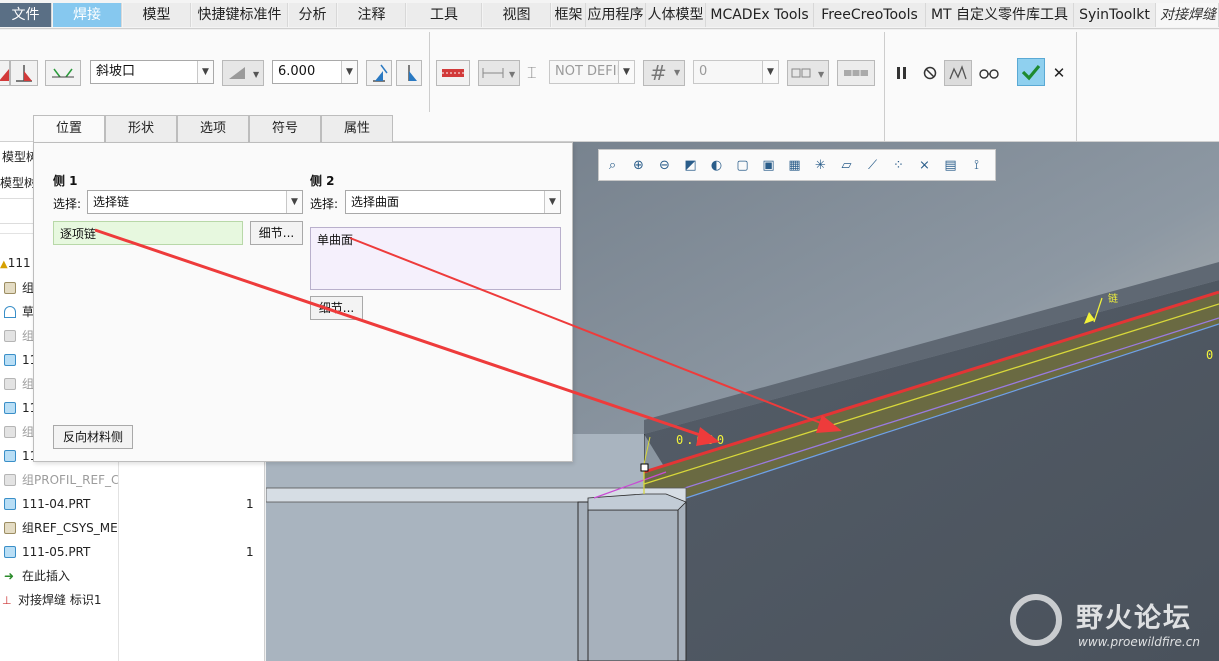  I want to click on size-type-dropdown: ▼, so click(243, 73).